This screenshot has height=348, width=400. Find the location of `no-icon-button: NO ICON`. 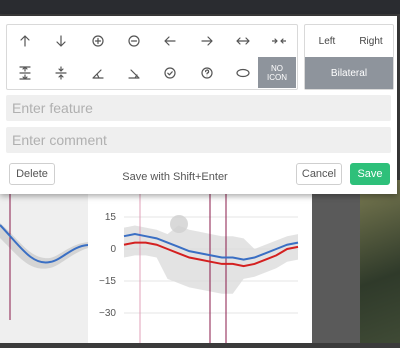

no-icon-button: NO ICON is located at coordinates (277, 72).